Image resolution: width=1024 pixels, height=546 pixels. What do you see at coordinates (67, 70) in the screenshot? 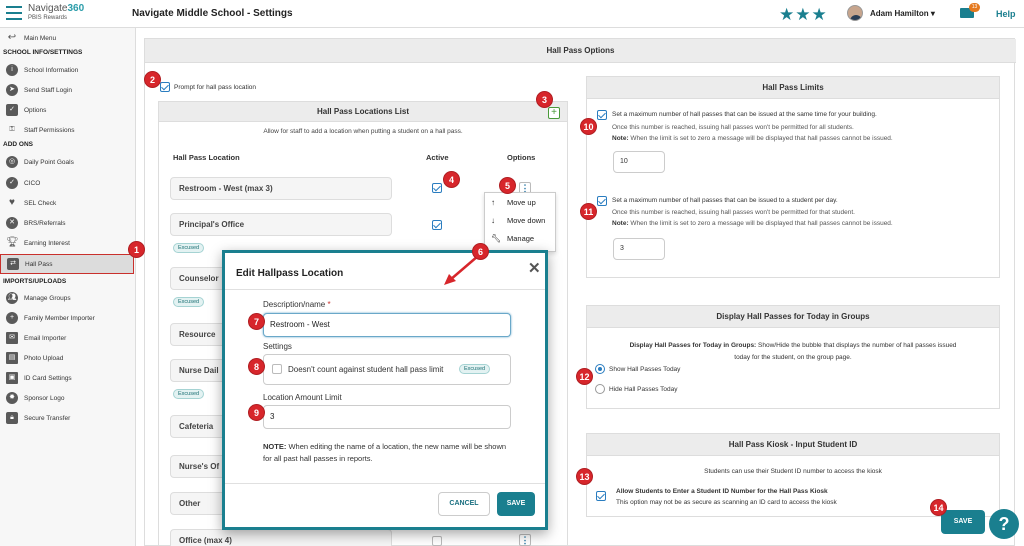
I see `sidebar-item-school-information: i School Information` at bounding box center [67, 70].